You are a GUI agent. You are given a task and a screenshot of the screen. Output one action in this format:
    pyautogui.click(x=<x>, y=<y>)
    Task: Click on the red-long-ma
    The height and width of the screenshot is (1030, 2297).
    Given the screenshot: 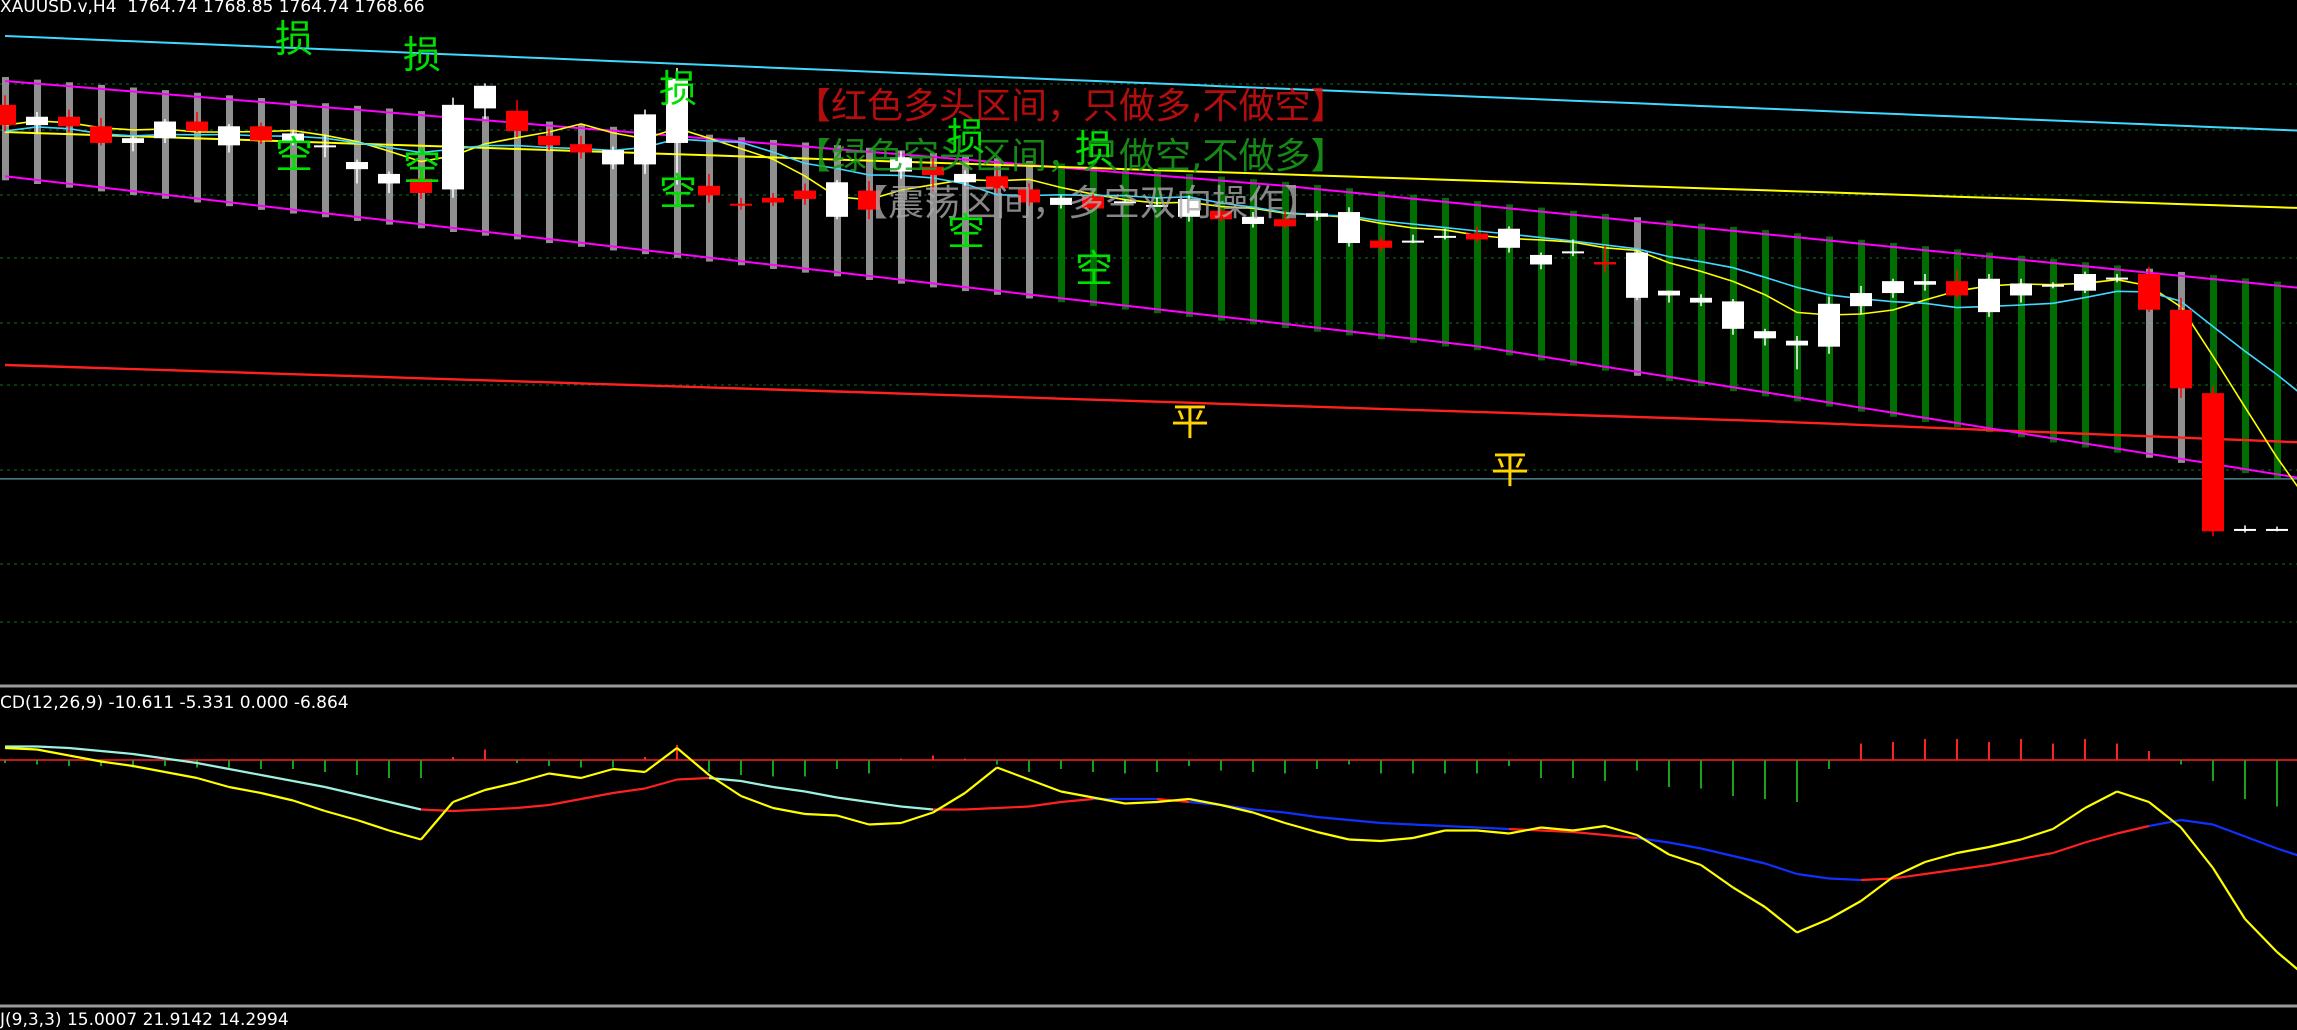 What is the action you would take?
    pyautogui.click(x=1150, y=403)
    